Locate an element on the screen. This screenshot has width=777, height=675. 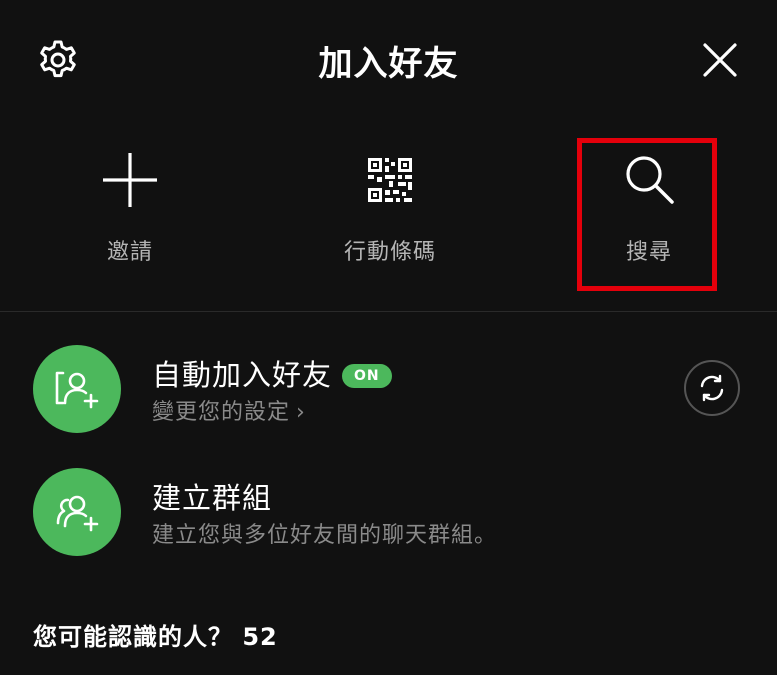
qr-code-icon is located at coordinates (390, 180).